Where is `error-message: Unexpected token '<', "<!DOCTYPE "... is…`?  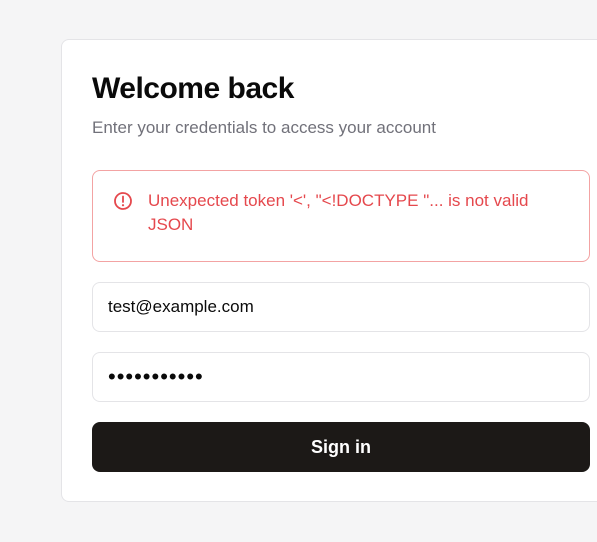 error-message: Unexpected token '<', "<!DOCTYPE "... is… is located at coordinates (338, 212).